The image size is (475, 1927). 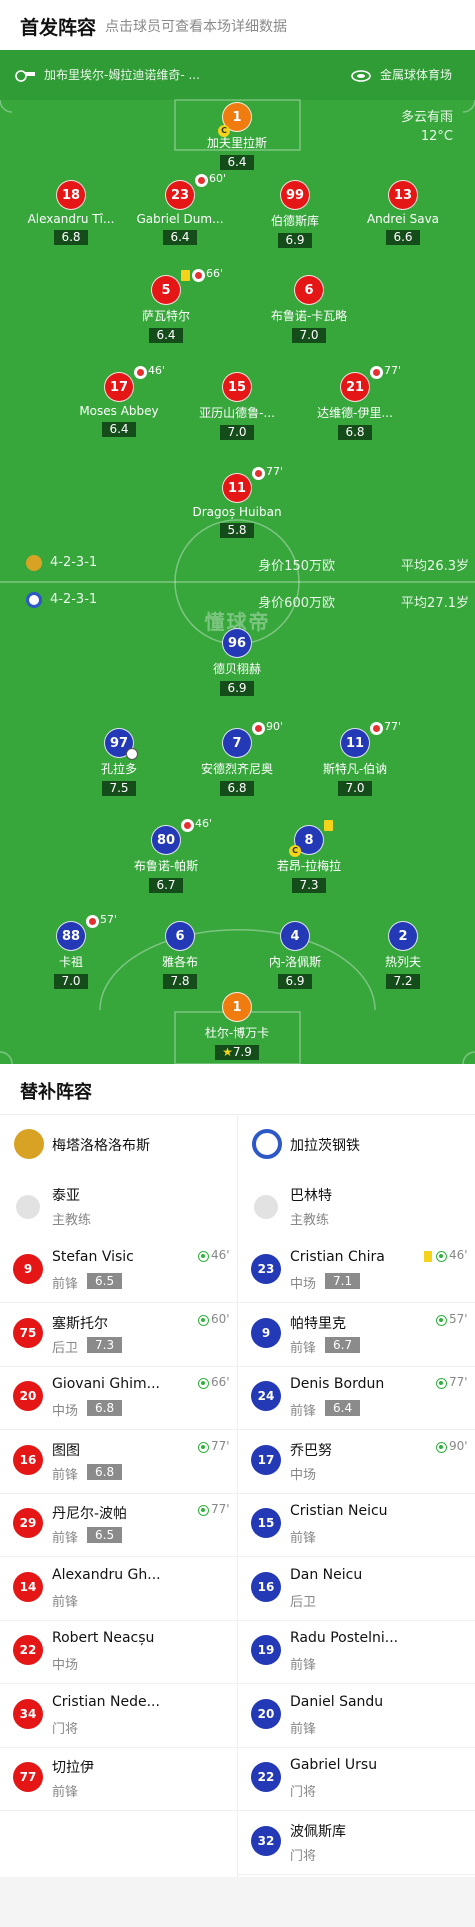 What do you see at coordinates (118, 1398) in the screenshot?
I see `sub-player-row: 20 Giovani Ghim... 中场 6.8 66'` at bounding box center [118, 1398].